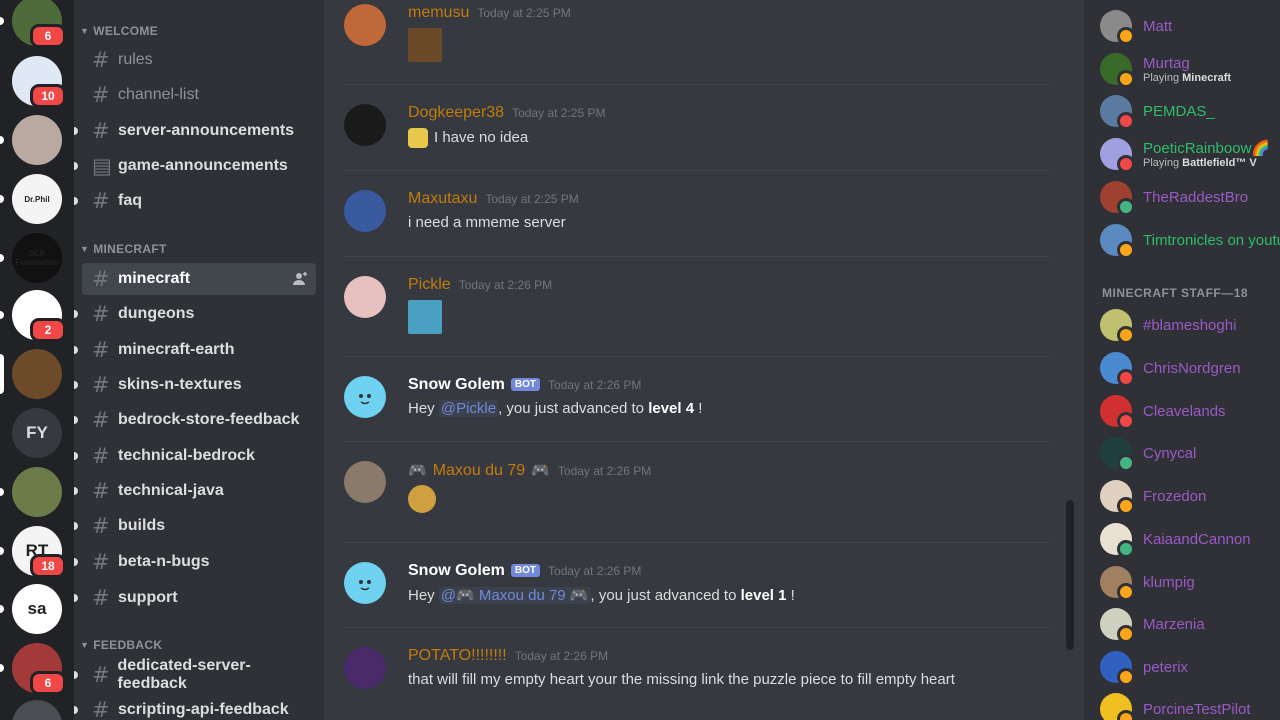 The width and height of the screenshot is (1280, 720). What do you see at coordinates (33, 316) in the screenshot?
I see `server-icon: 2` at bounding box center [33, 316].